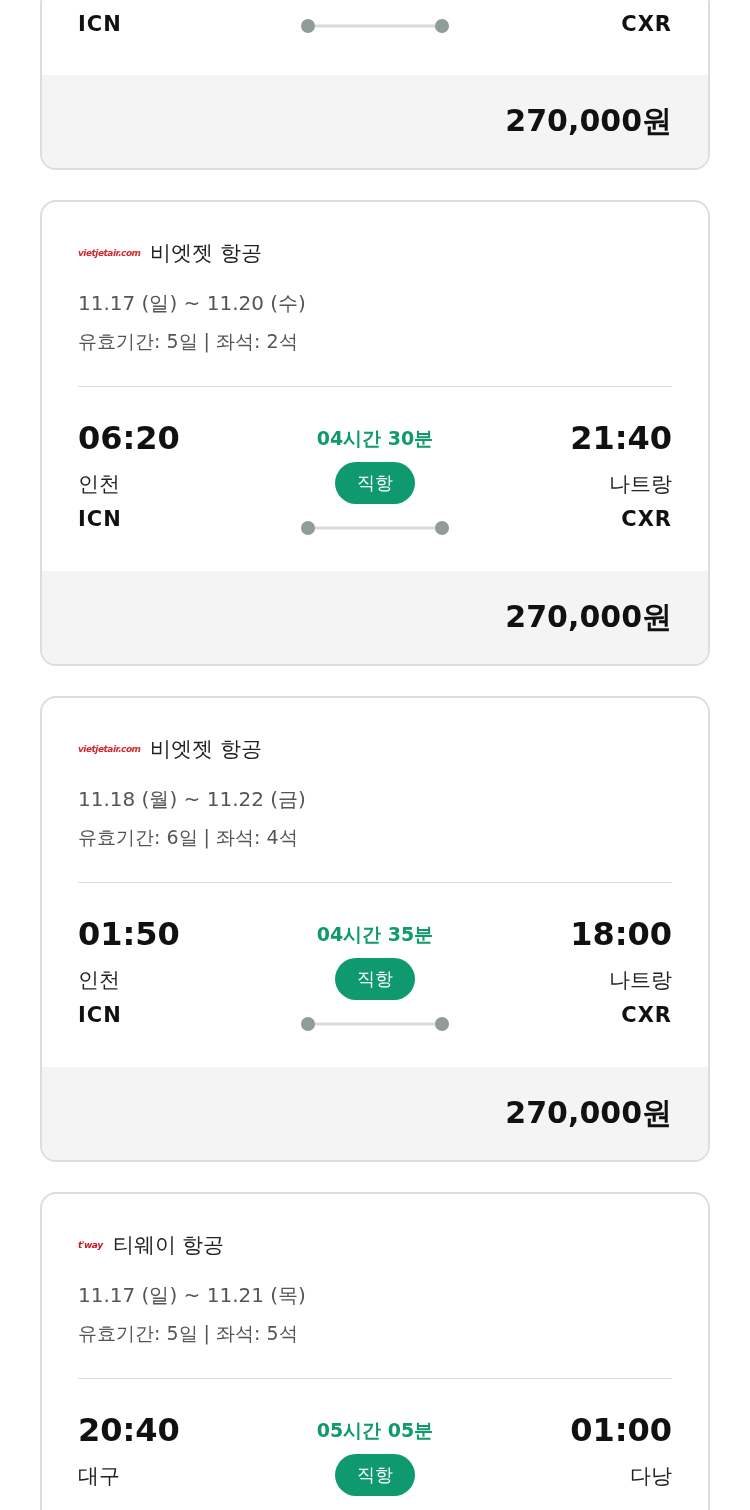 Image resolution: width=750 pixels, height=1510 pixels. I want to click on arrival-time: 01:00, so click(621, 1430).